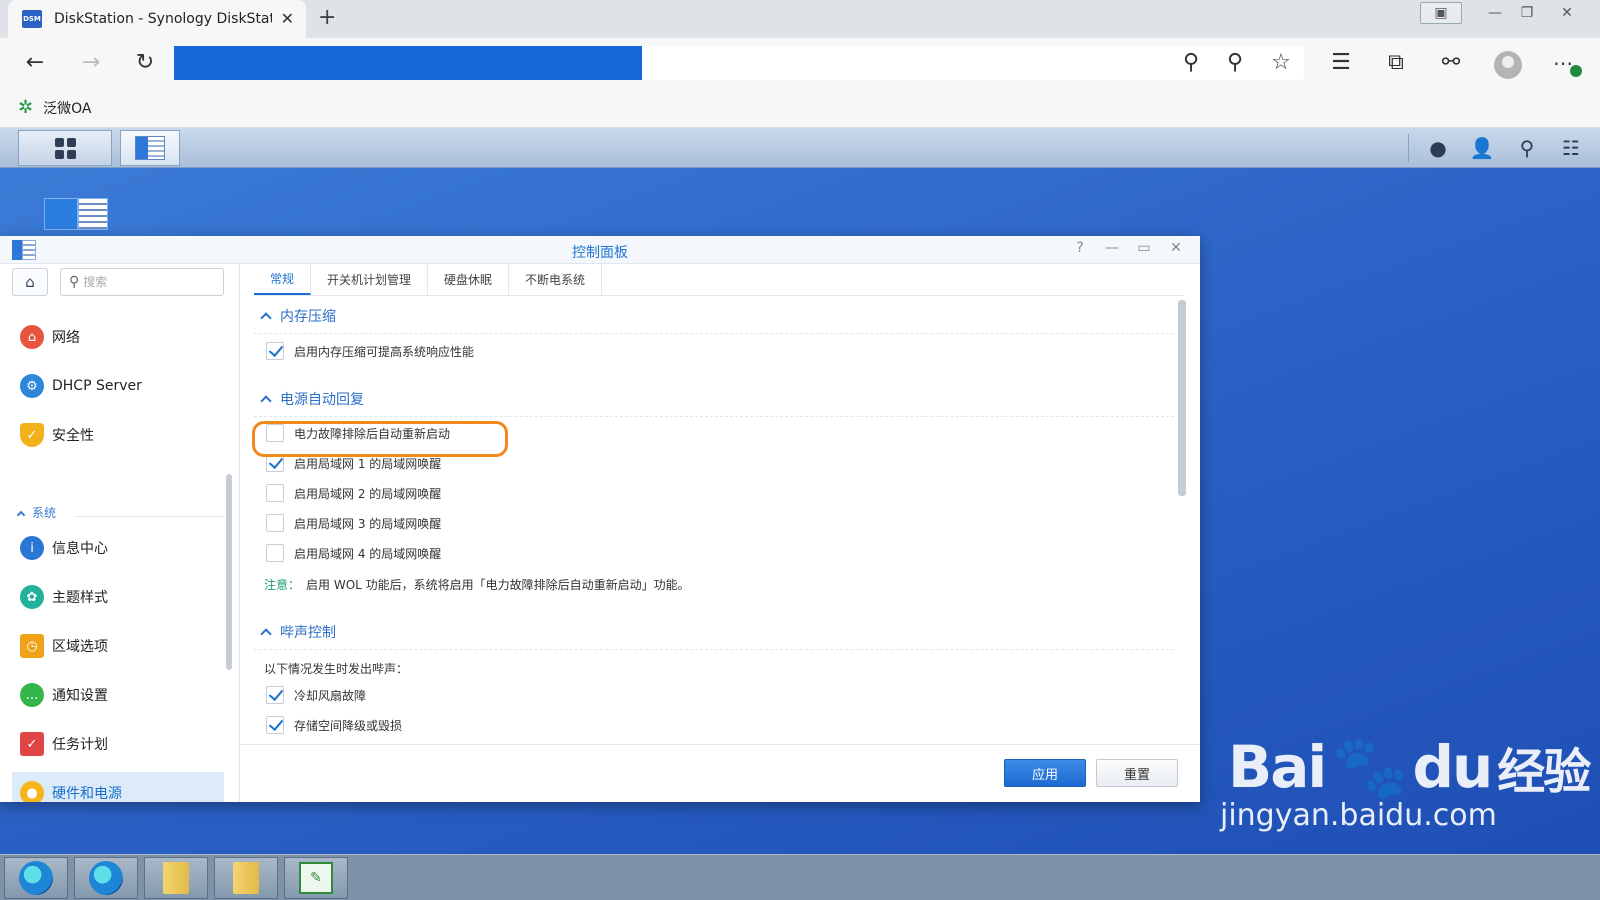 The image size is (1600, 900). I want to click on new-tab-button: +, so click(327, 17).